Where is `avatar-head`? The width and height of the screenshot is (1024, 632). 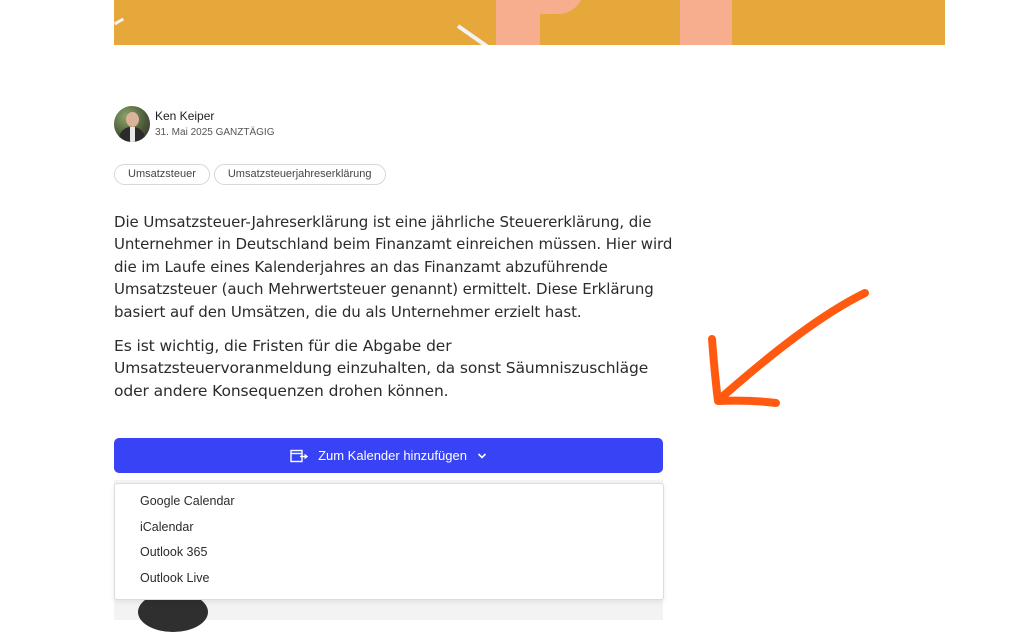 avatar-head is located at coordinates (132, 119).